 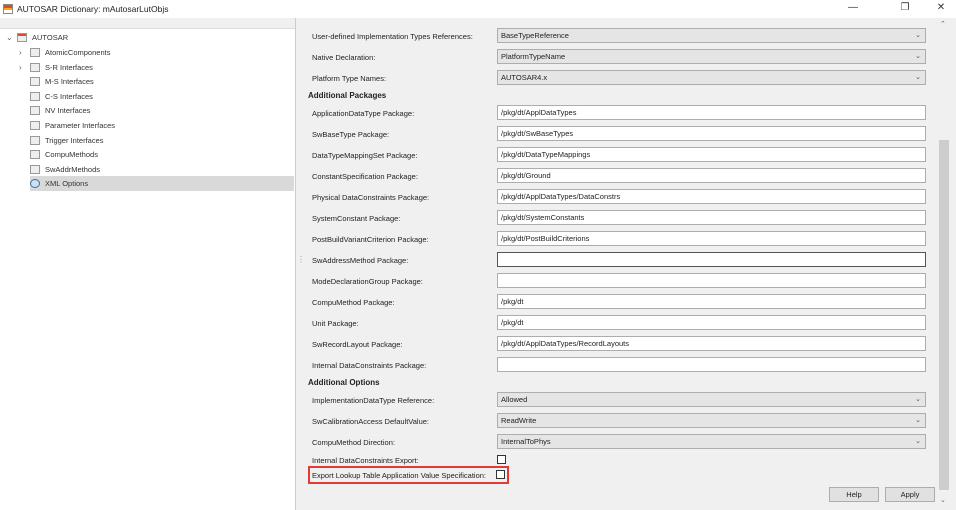 What do you see at coordinates (156, 67) in the screenshot?
I see `tree-item: › S-R Interfaces` at bounding box center [156, 67].